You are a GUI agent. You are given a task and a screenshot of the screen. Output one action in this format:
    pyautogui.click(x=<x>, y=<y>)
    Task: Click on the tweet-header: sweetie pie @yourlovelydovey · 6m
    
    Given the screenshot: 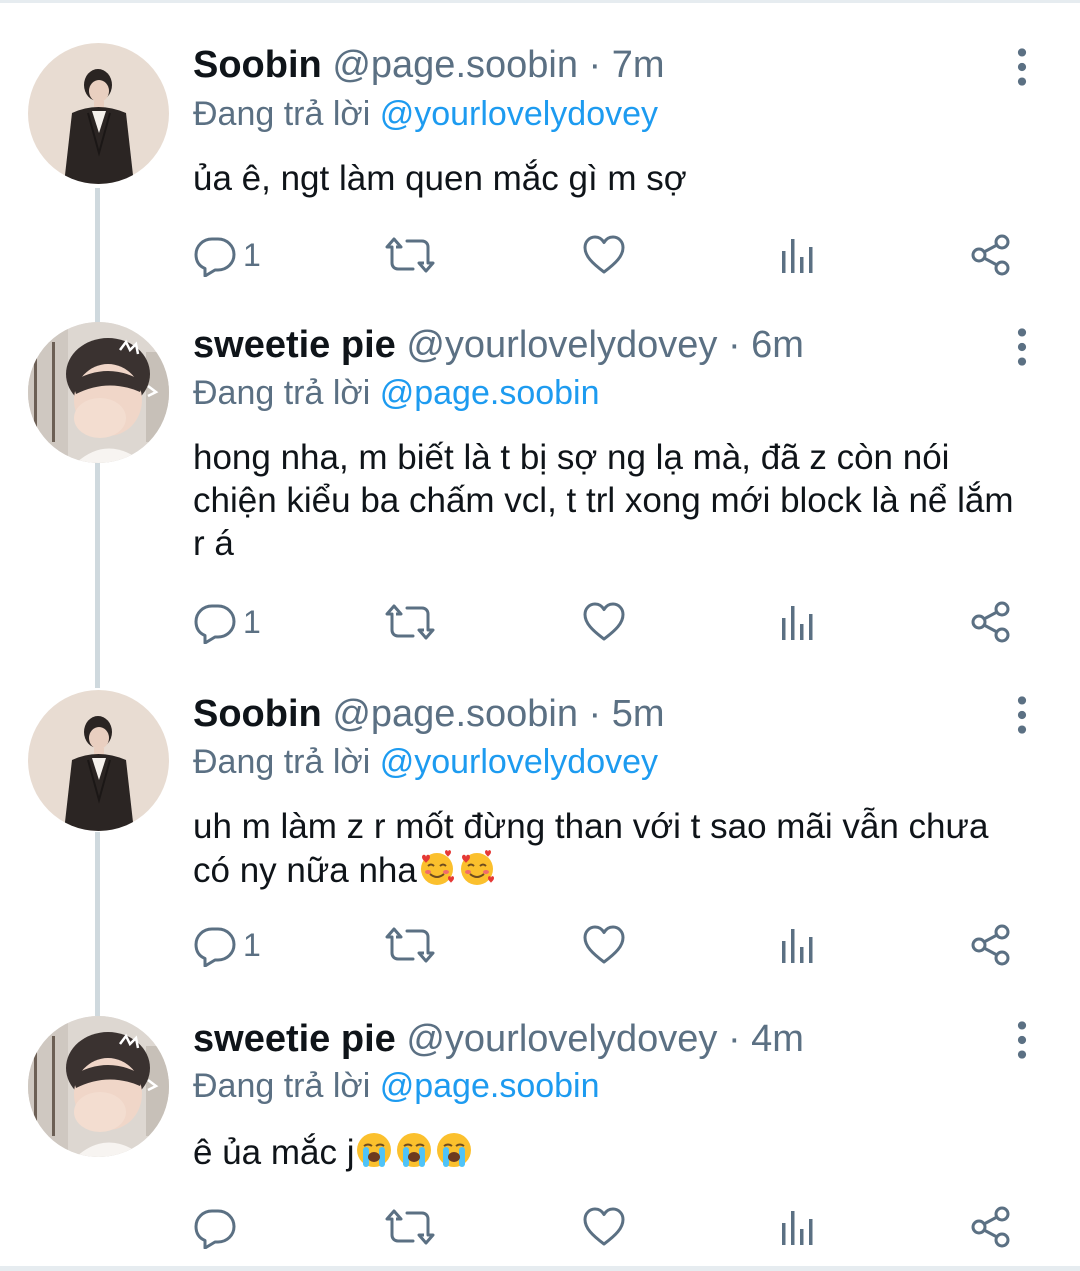 What is the action you would take?
    pyautogui.click(x=498, y=345)
    